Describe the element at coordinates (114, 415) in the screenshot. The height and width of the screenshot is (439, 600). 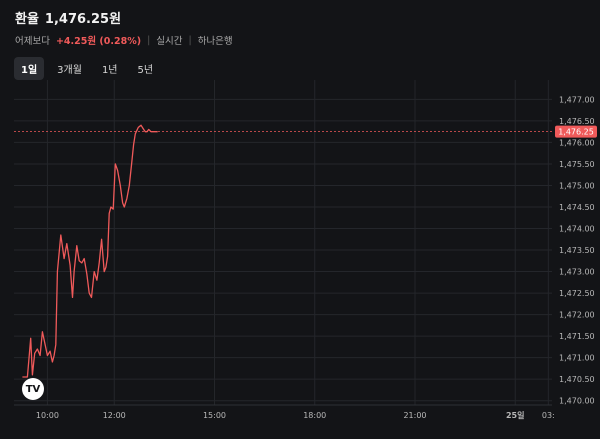
I see `x-tick-label: 12:00` at that location.